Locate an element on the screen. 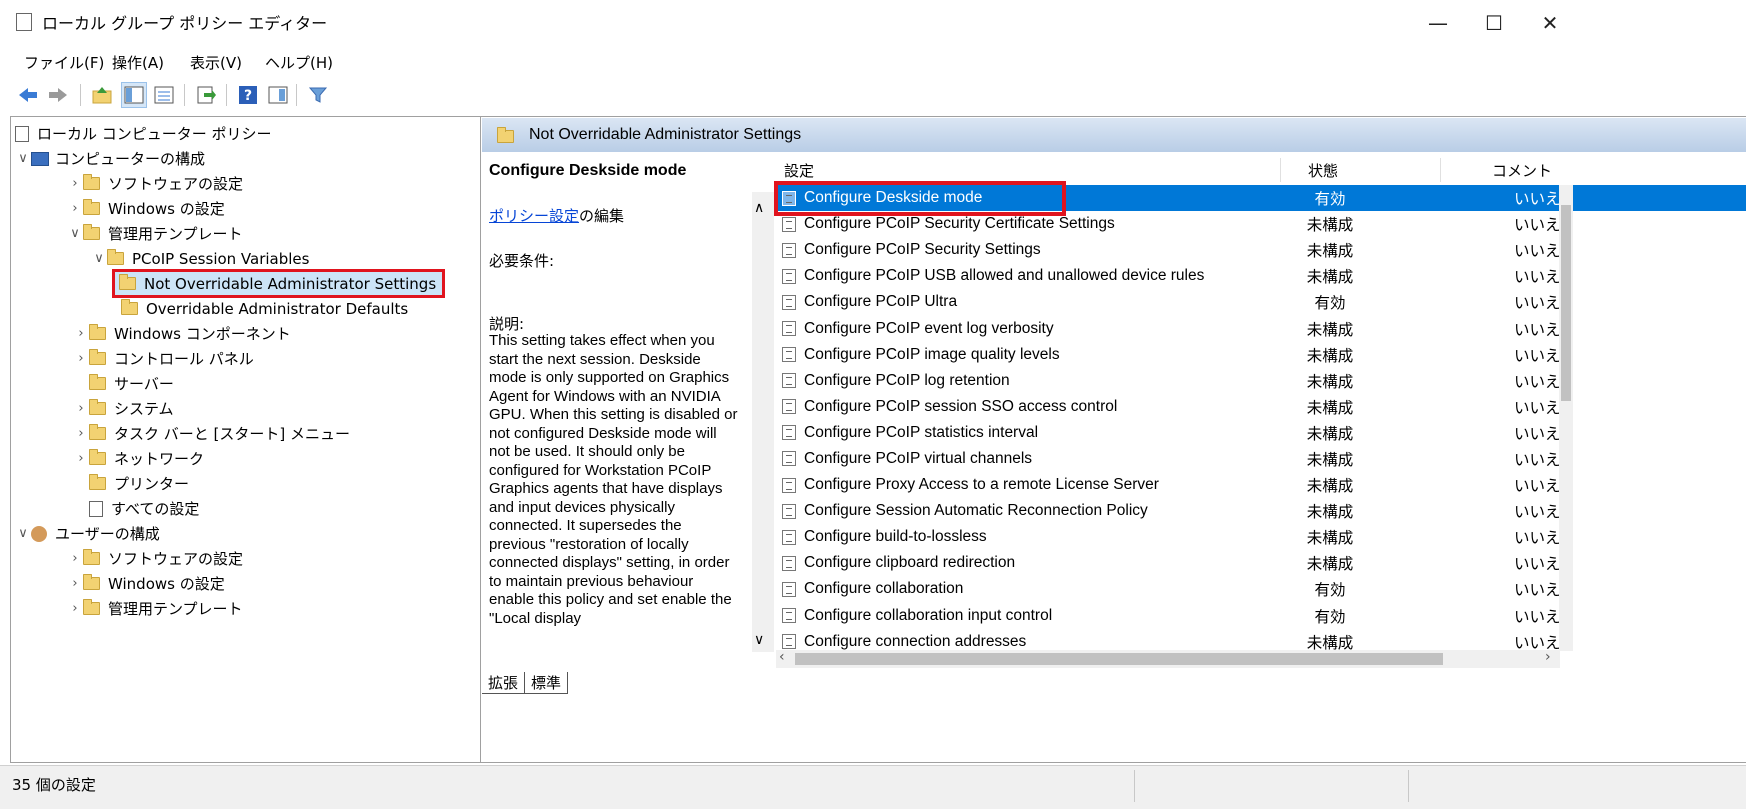 The height and width of the screenshot is (809, 1746). column-header-comment: コメント is located at coordinates (1522, 170).